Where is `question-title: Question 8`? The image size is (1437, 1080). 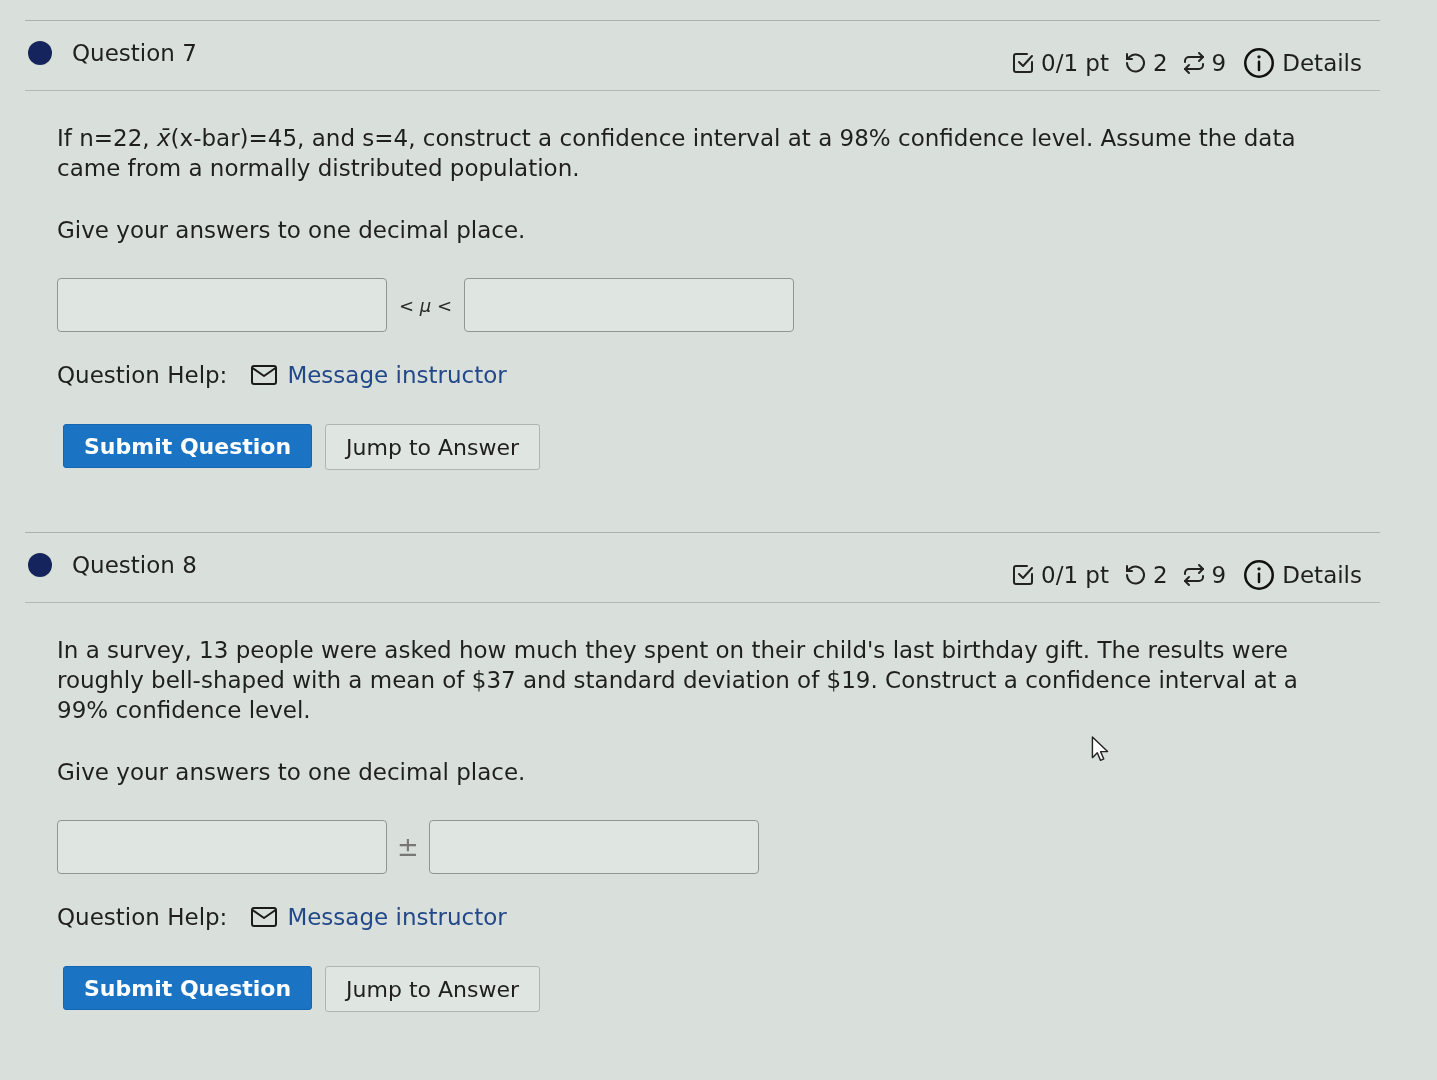
question-title: Question 8 is located at coordinates (134, 565).